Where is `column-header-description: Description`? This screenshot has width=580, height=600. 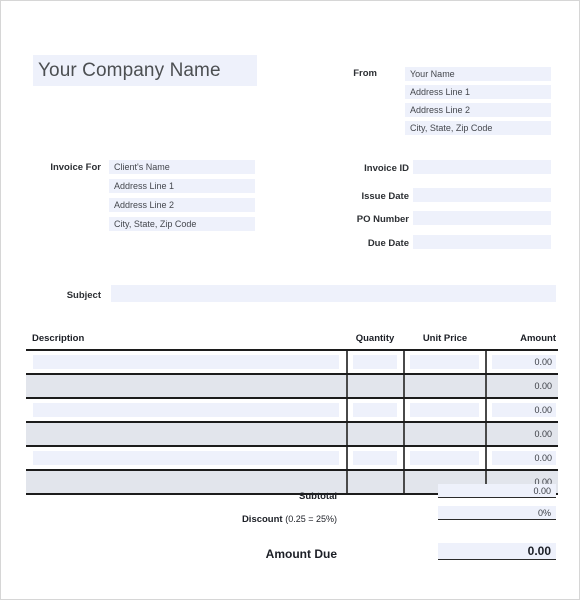 column-header-description: Description is located at coordinates (58, 338).